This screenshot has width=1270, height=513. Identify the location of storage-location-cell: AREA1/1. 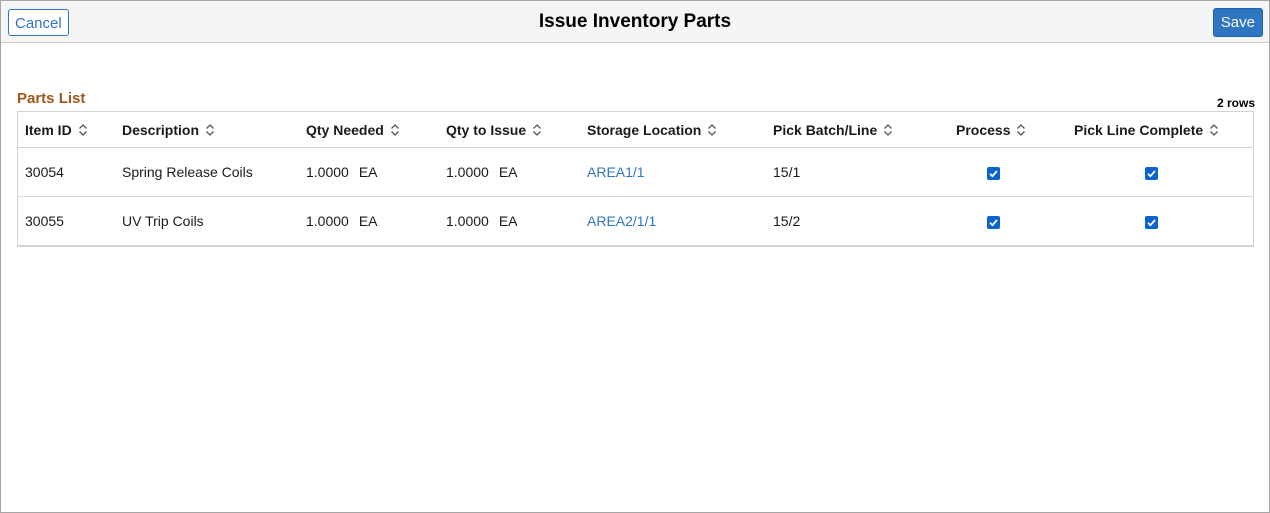
(616, 172).